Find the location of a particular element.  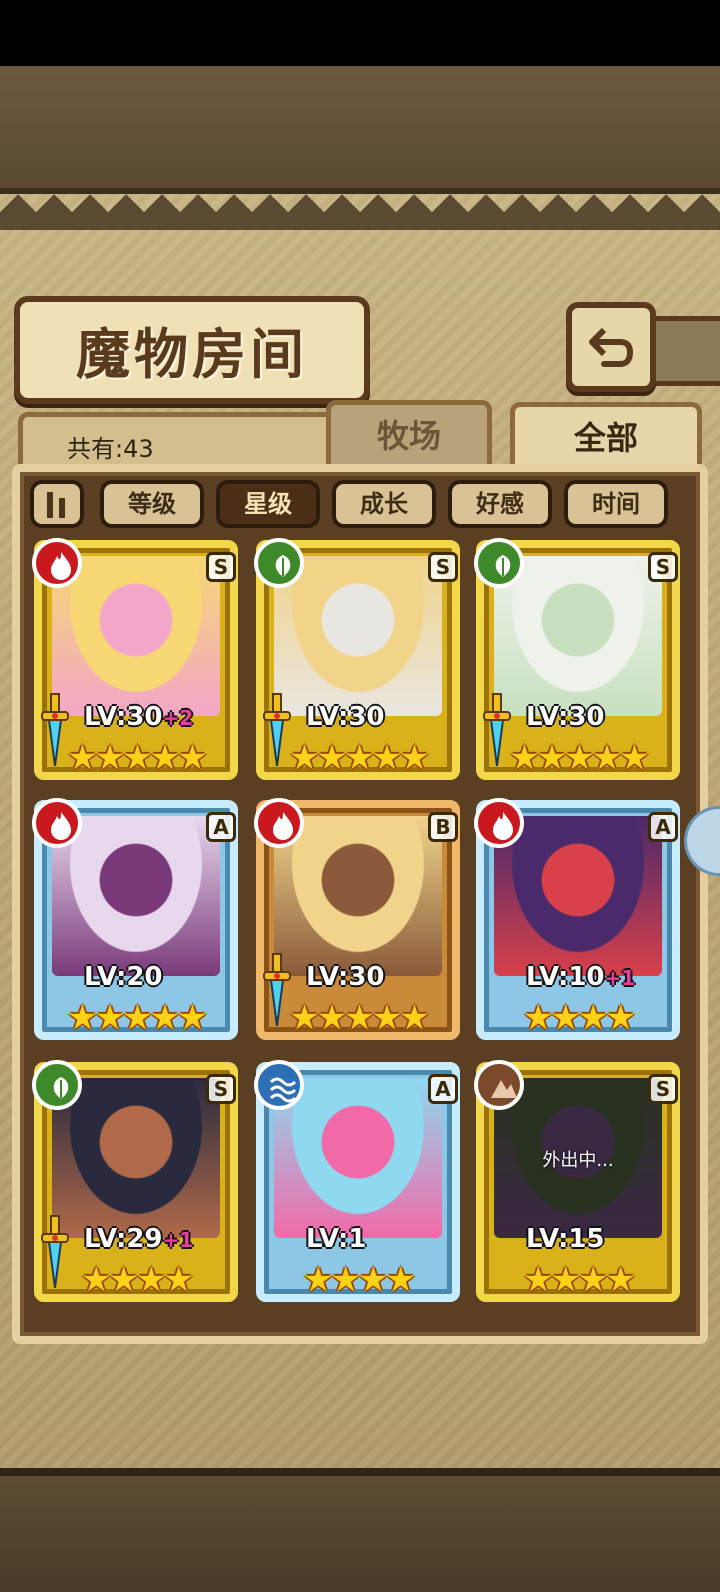

level-text: LV:29 is located at coordinates (123, 1239).